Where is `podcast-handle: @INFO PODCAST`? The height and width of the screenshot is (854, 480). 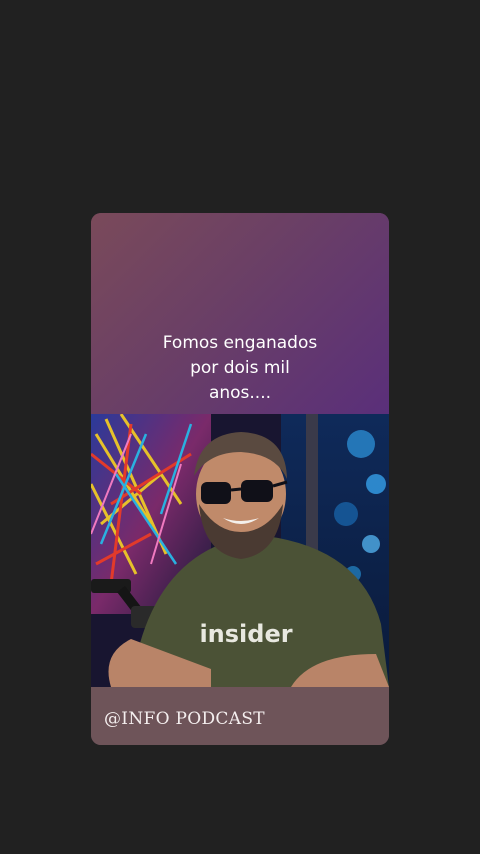 podcast-handle: @INFO PODCAST is located at coordinates (184, 719).